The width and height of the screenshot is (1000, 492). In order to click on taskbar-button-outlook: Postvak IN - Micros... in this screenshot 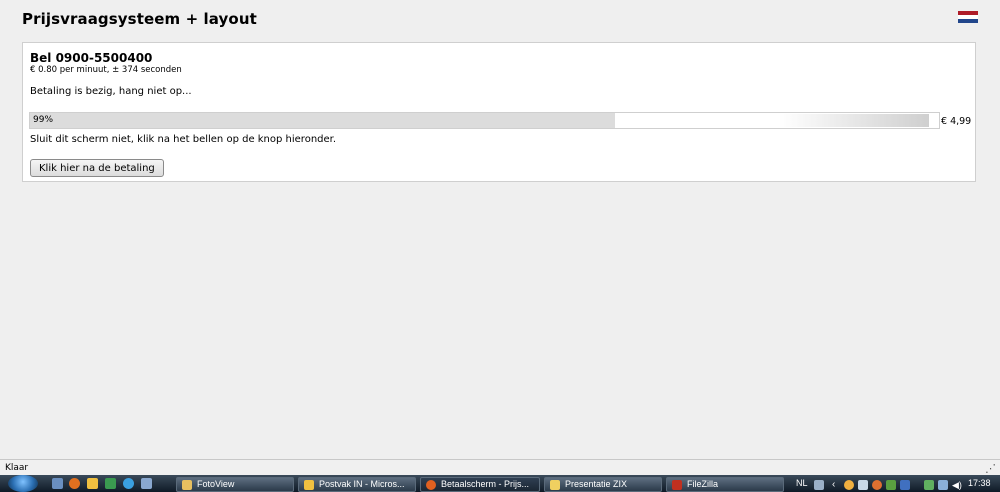, I will do `click(357, 484)`.